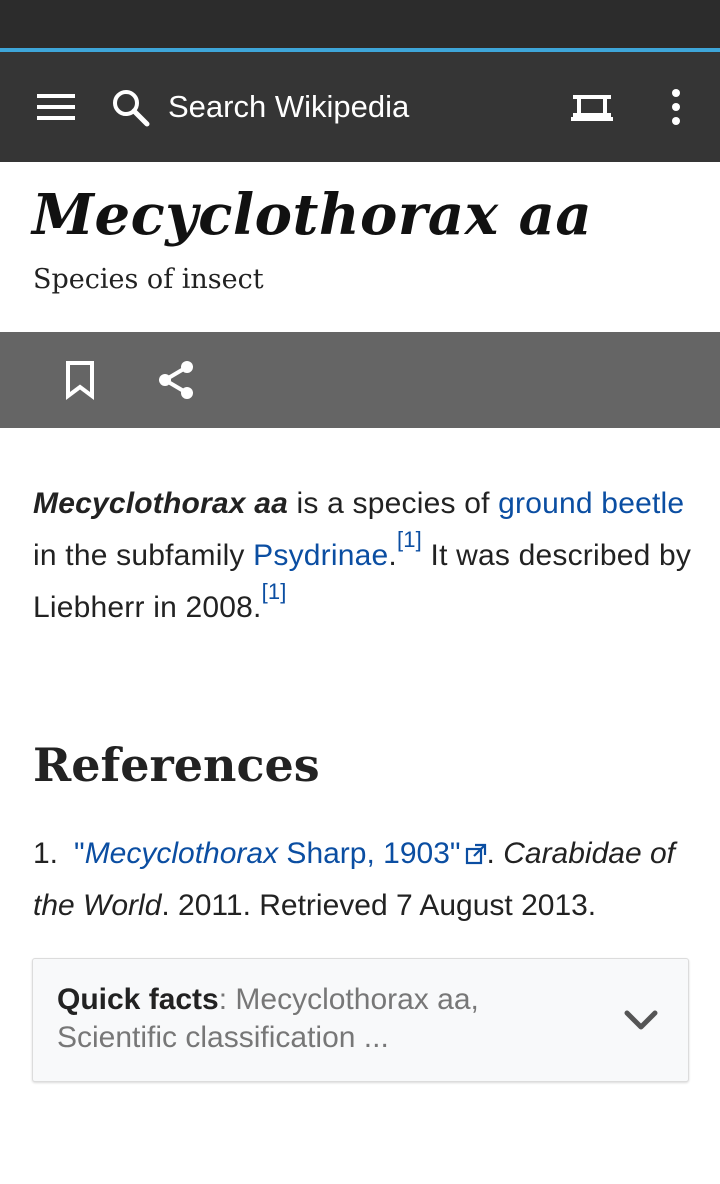 Image resolution: width=720 pixels, height=1184 pixels. I want to click on citation-ref-2: [1], so click(274, 591).